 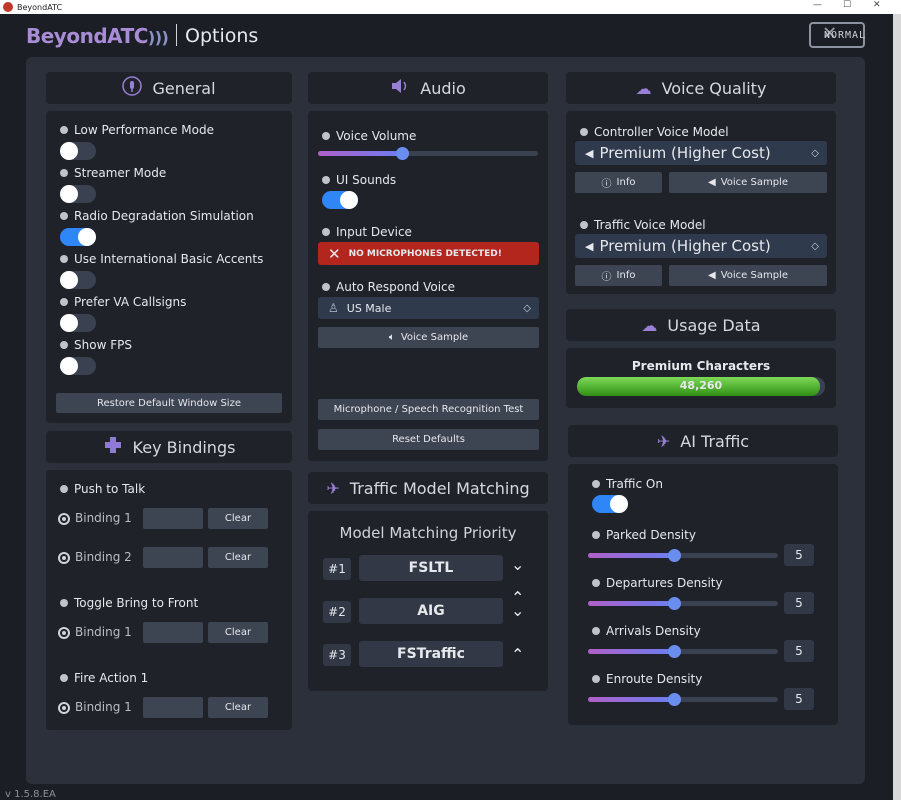 I want to click on ui-sounds-label: UI Sounds, so click(x=359, y=180).